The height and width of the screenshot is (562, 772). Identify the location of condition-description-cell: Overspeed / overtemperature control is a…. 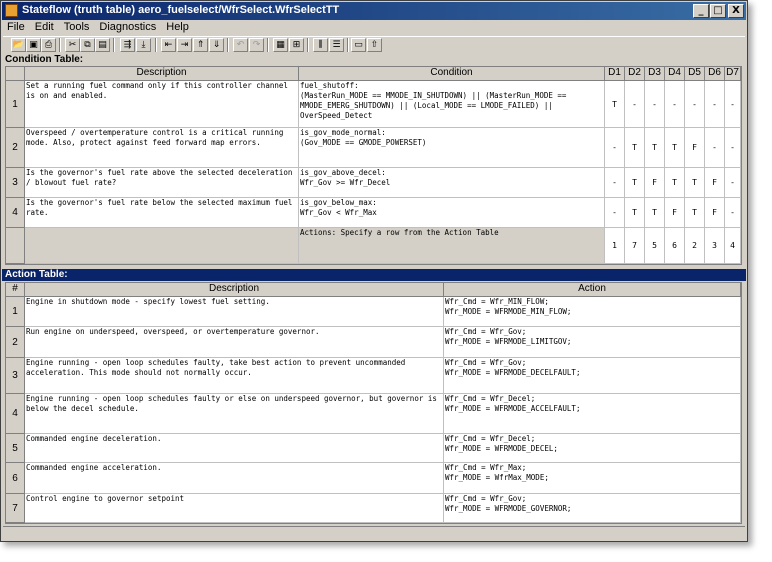
(162, 148).